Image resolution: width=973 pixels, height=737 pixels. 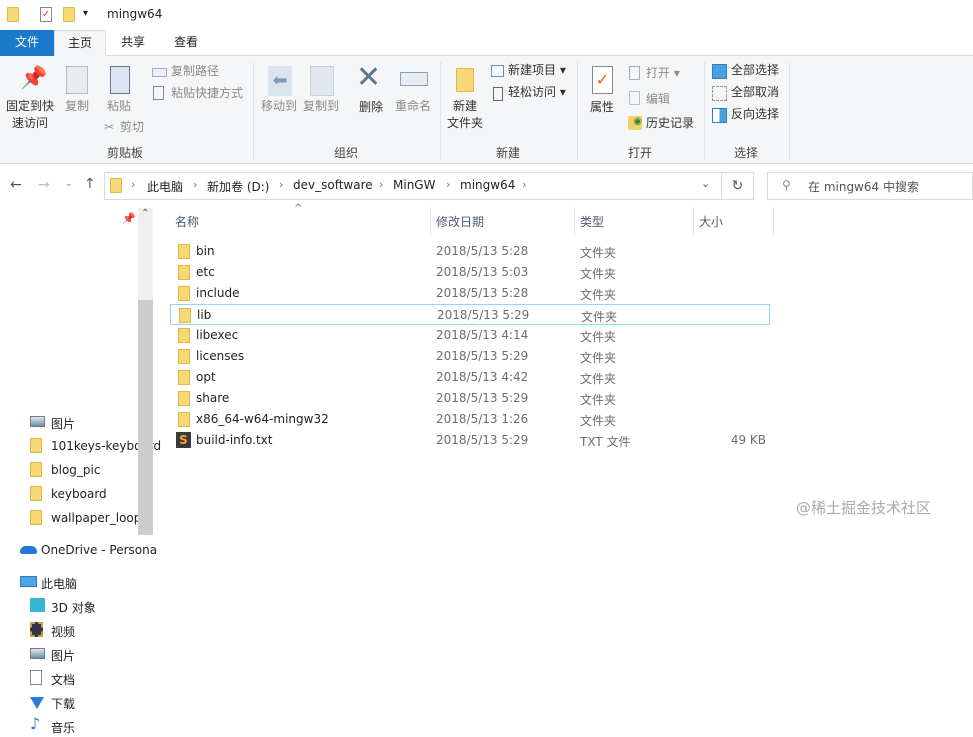 What do you see at coordinates (69, 184) in the screenshot?
I see `recent-locations-button: ⌄` at bounding box center [69, 184].